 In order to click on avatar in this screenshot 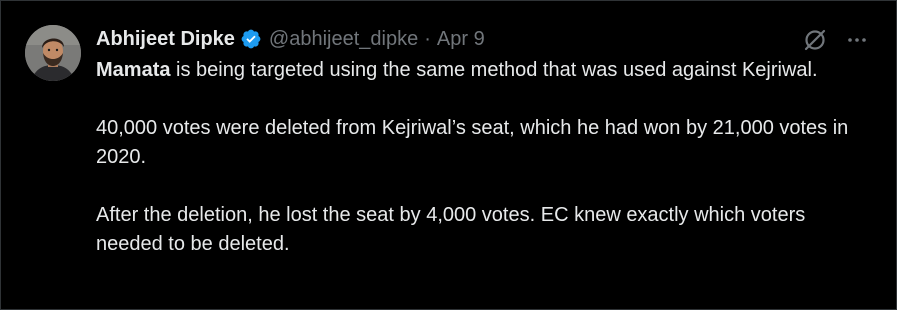, I will do `click(53, 53)`.